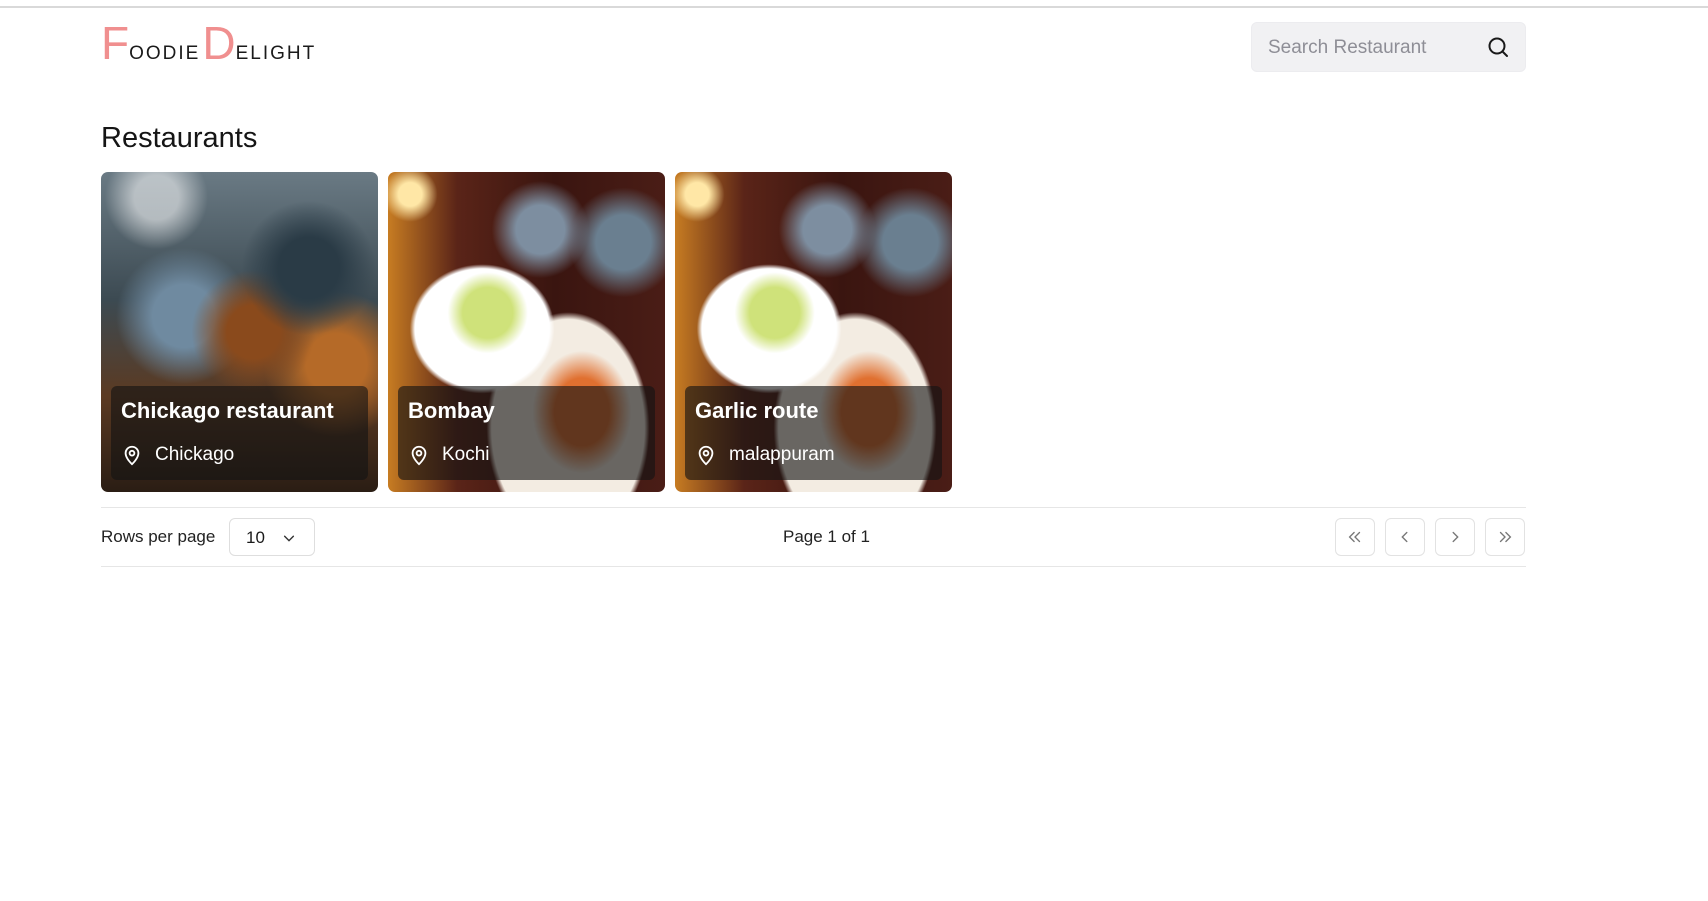  What do you see at coordinates (813, 332) in the screenshot?
I see `restaurant-card: Garlic route malappuram` at bounding box center [813, 332].